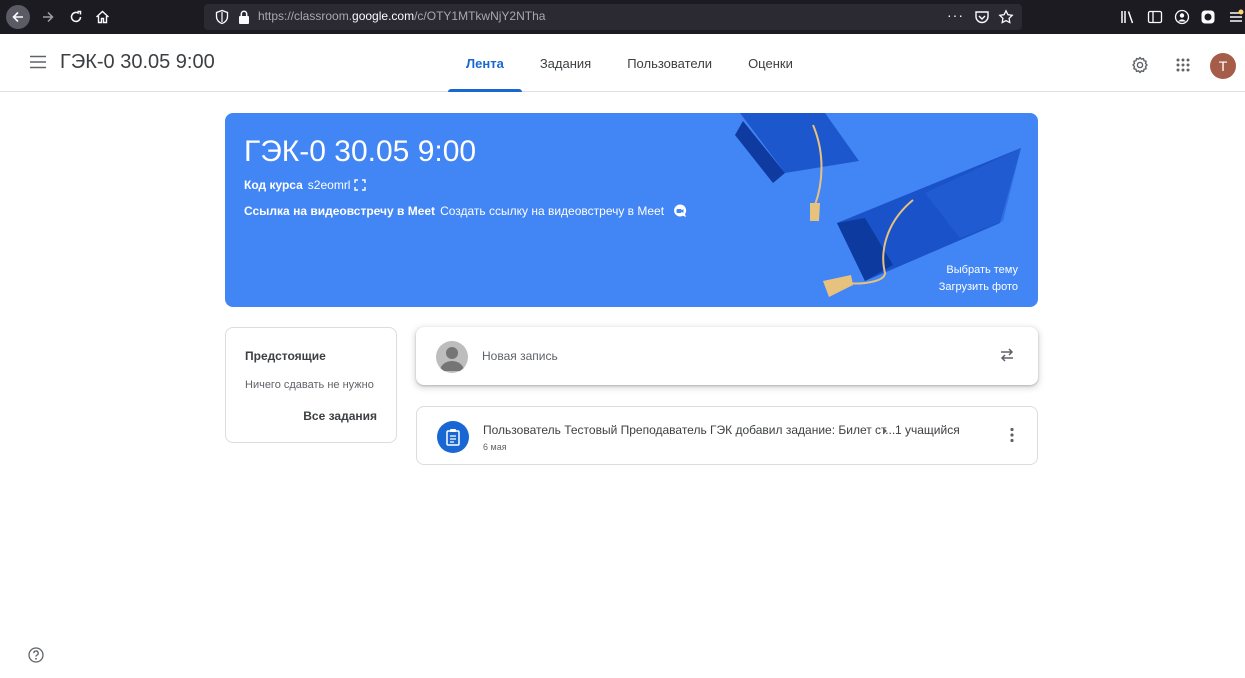 Image resolution: width=1245 pixels, height=678 pixels. What do you see at coordinates (273, 185) in the screenshot?
I see `class-code-label: Код курса` at bounding box center [273, 185].